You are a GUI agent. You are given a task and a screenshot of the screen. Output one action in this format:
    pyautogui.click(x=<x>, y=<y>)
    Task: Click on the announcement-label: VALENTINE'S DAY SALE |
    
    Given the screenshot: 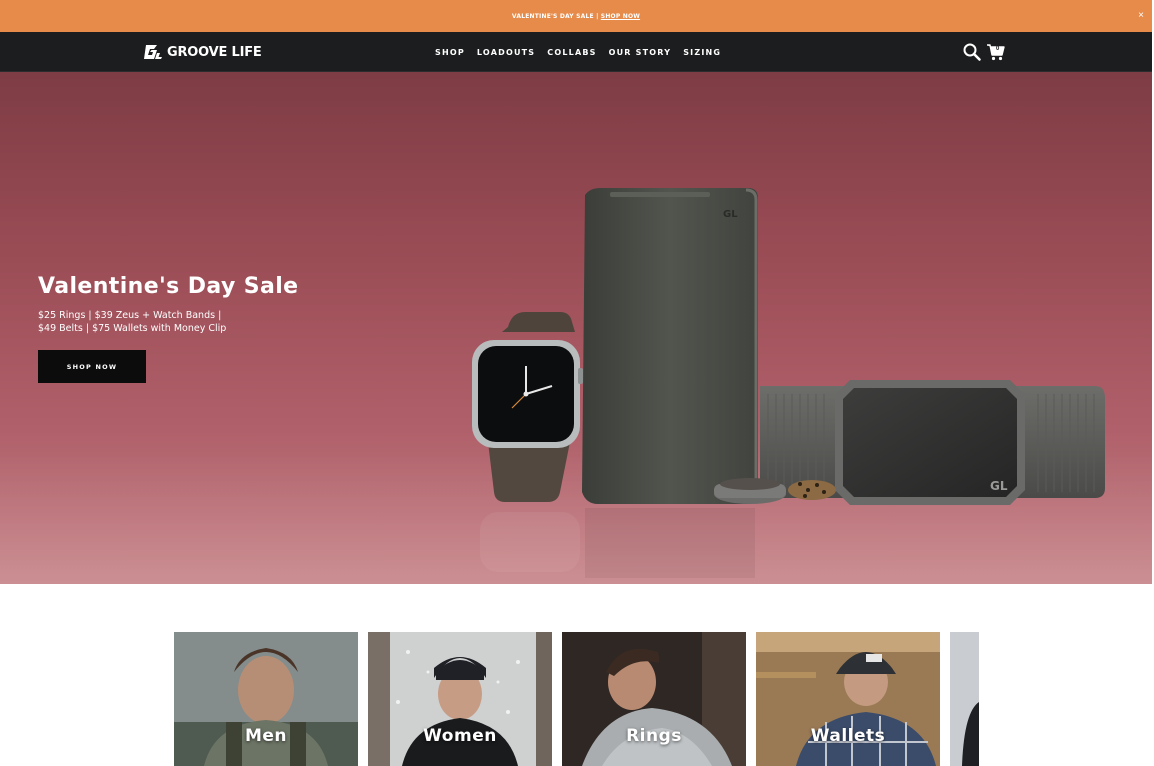 What is the action you would take?
    pyautogui.click(x=555, y=16)
    